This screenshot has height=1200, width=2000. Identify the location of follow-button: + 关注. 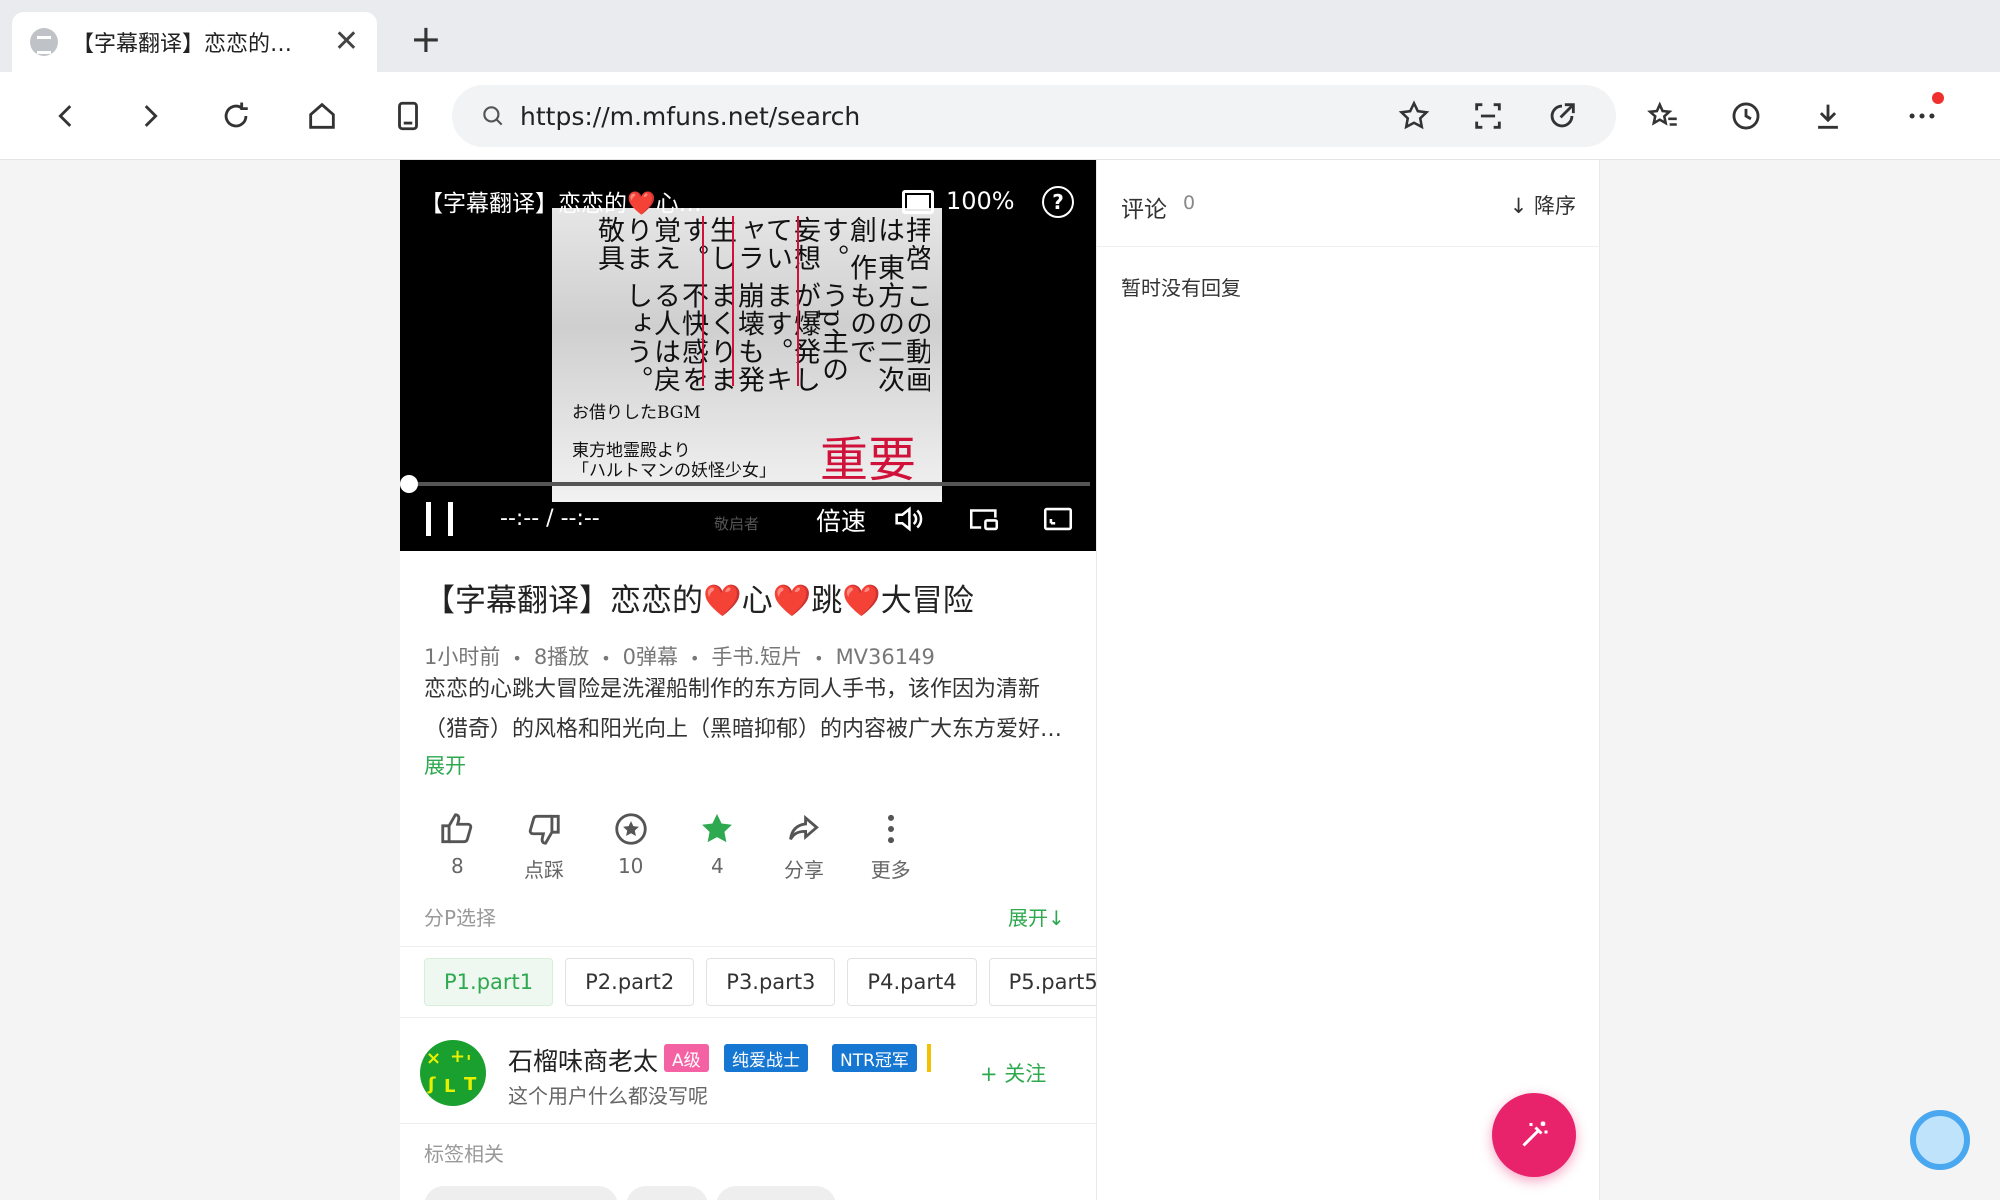
(1013, 1073).